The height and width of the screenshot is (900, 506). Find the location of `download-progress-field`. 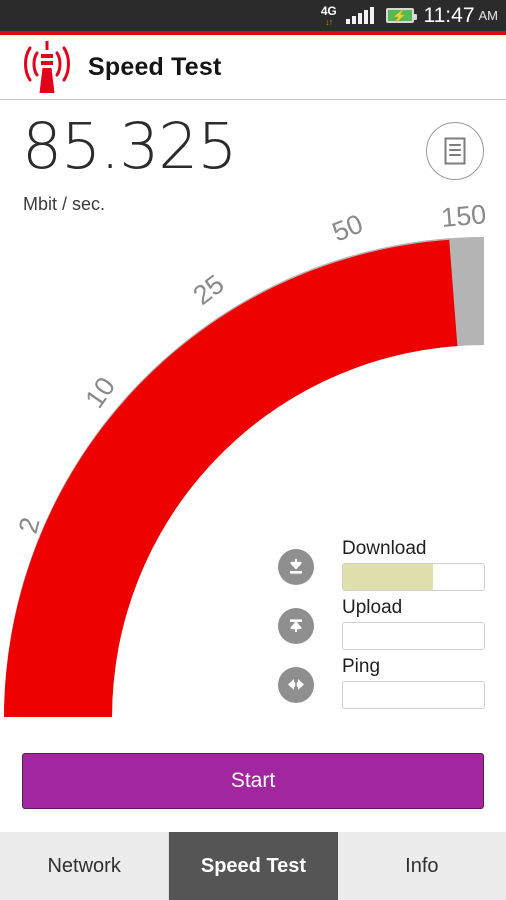

download-progress-field is located at coordinates (413, 577).